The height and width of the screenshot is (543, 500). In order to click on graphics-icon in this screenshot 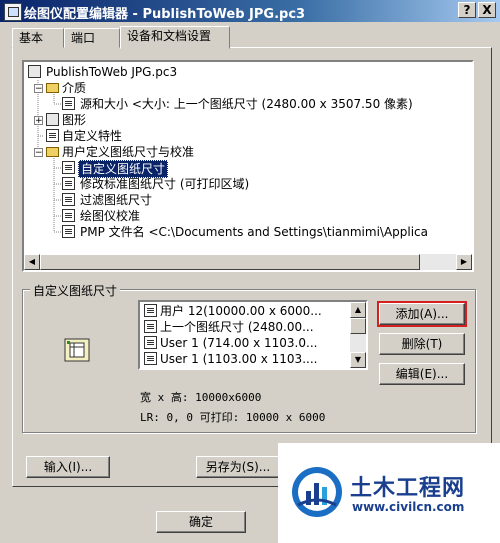, I will do `click(52, 119)`.